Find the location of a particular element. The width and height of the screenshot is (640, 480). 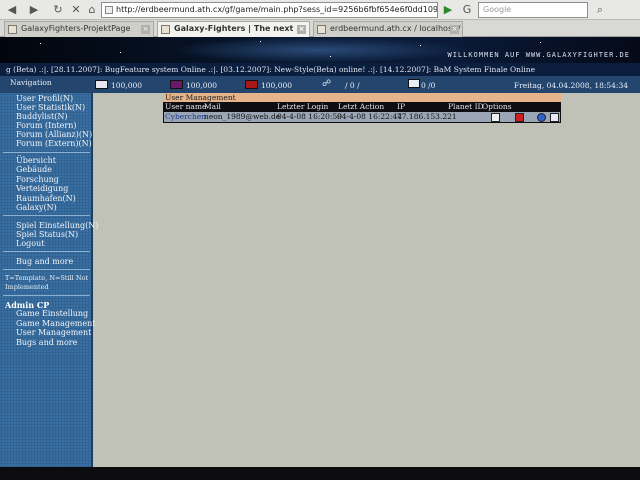

nav-bugs-and-more: Bugs and more is located at coordinates (46, 342).